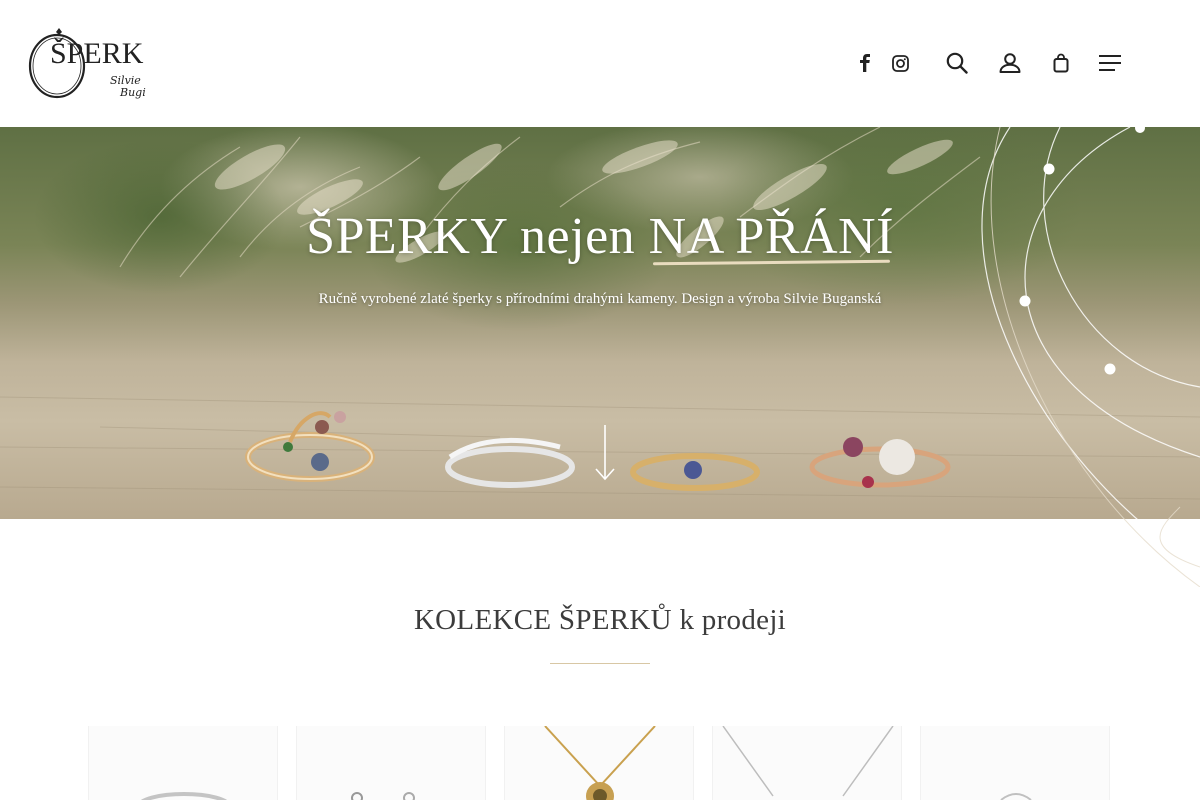 Image resolution: width=1200 pixels, height=800 pixels. What do you see at coordinates (865, 63) in the screenshot?
I see `facebook-icon` at bounding box center [865, 63].